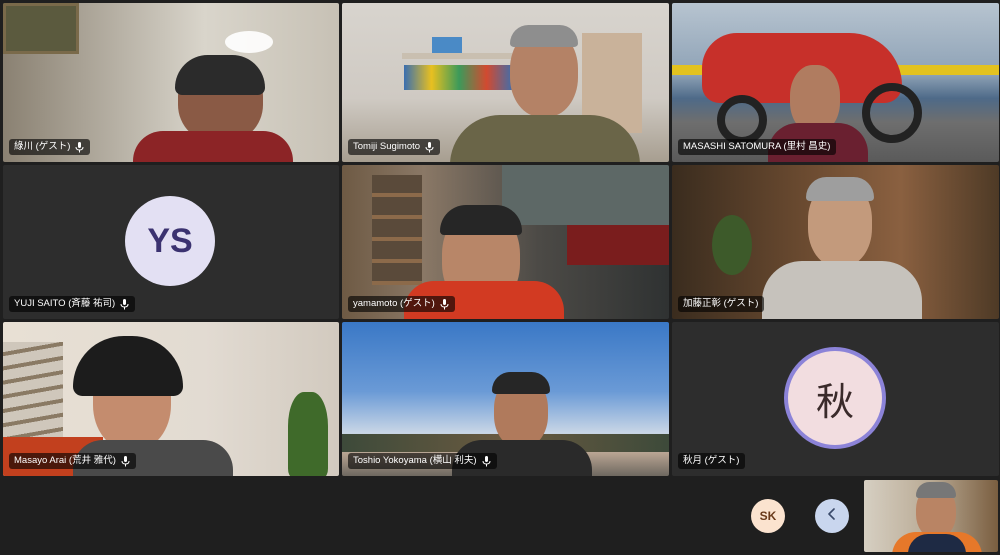  I want to click on ceiling-light, so click(249, 42).